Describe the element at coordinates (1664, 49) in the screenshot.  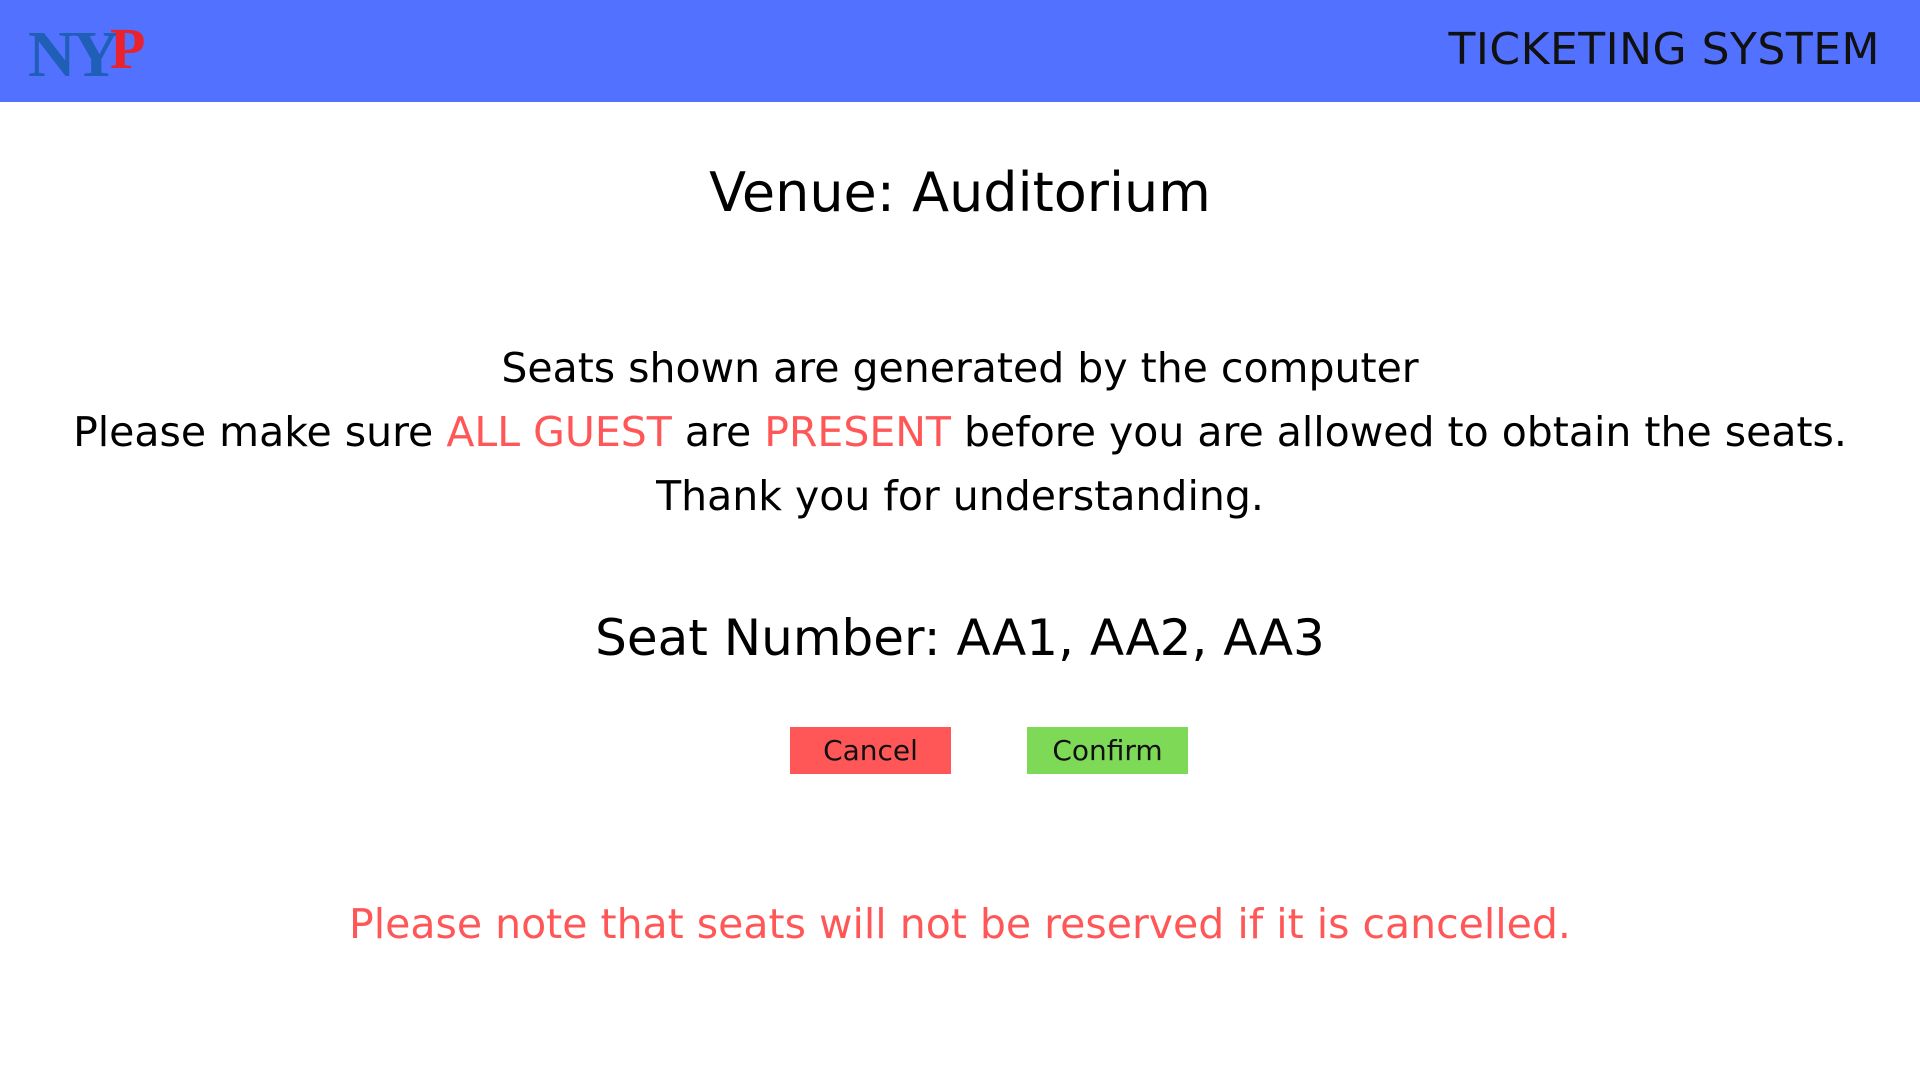
I see `system-title: TICKETING SYSTEM` at that location.